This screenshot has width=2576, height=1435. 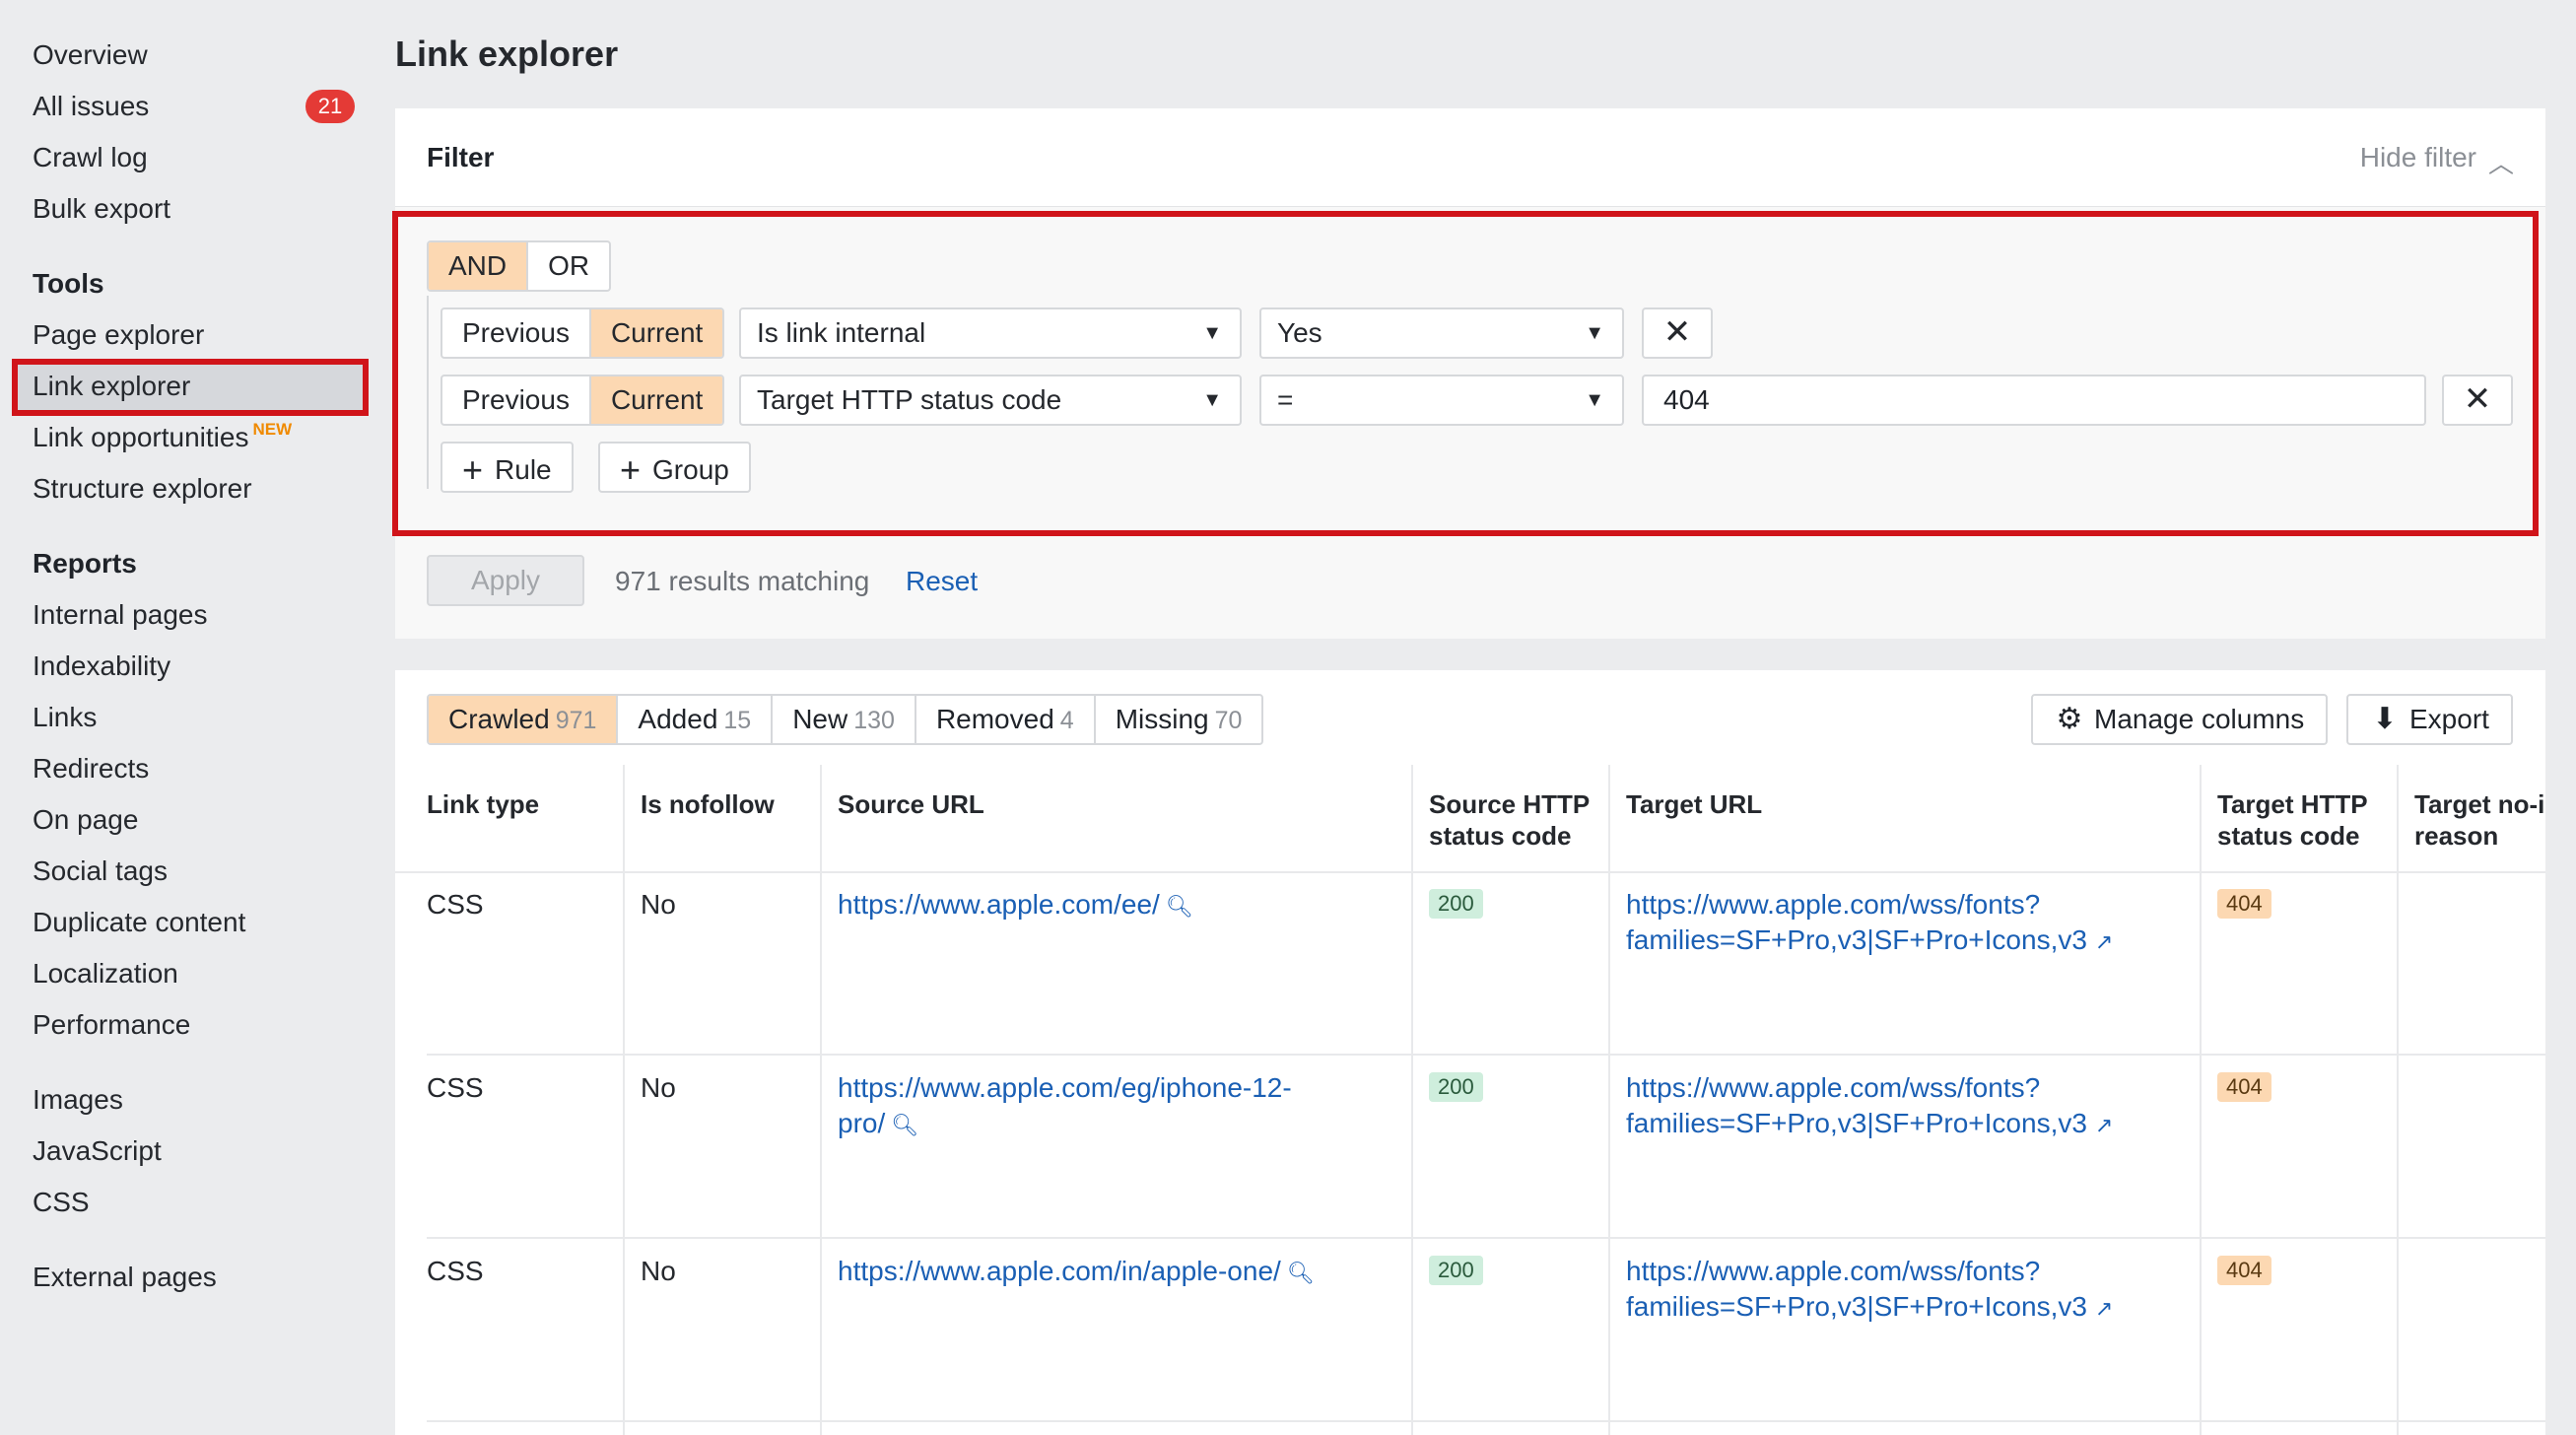 I want to click on tab-crawled: Crawled 971, so click(x=524, y=719).